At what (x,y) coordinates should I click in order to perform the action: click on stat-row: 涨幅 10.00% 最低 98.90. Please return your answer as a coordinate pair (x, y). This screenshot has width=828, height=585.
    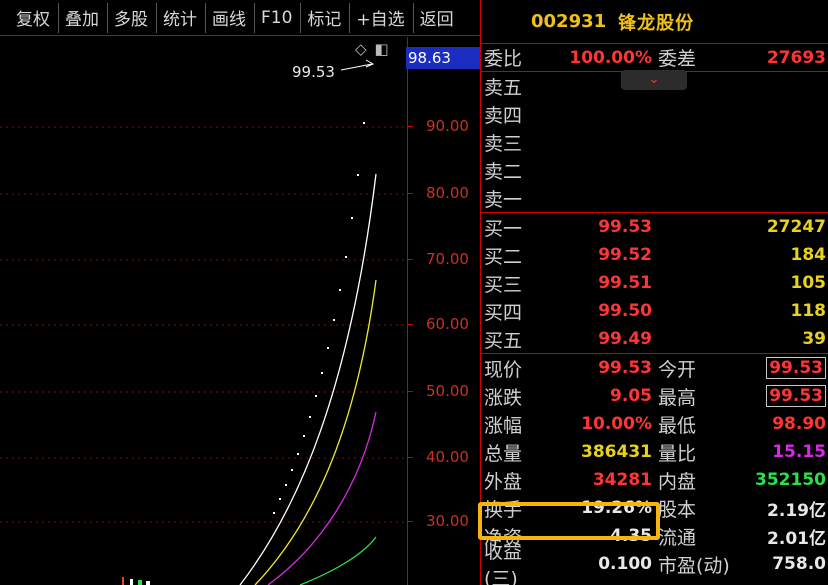
    Looking at the image, I should click on (654, 424).